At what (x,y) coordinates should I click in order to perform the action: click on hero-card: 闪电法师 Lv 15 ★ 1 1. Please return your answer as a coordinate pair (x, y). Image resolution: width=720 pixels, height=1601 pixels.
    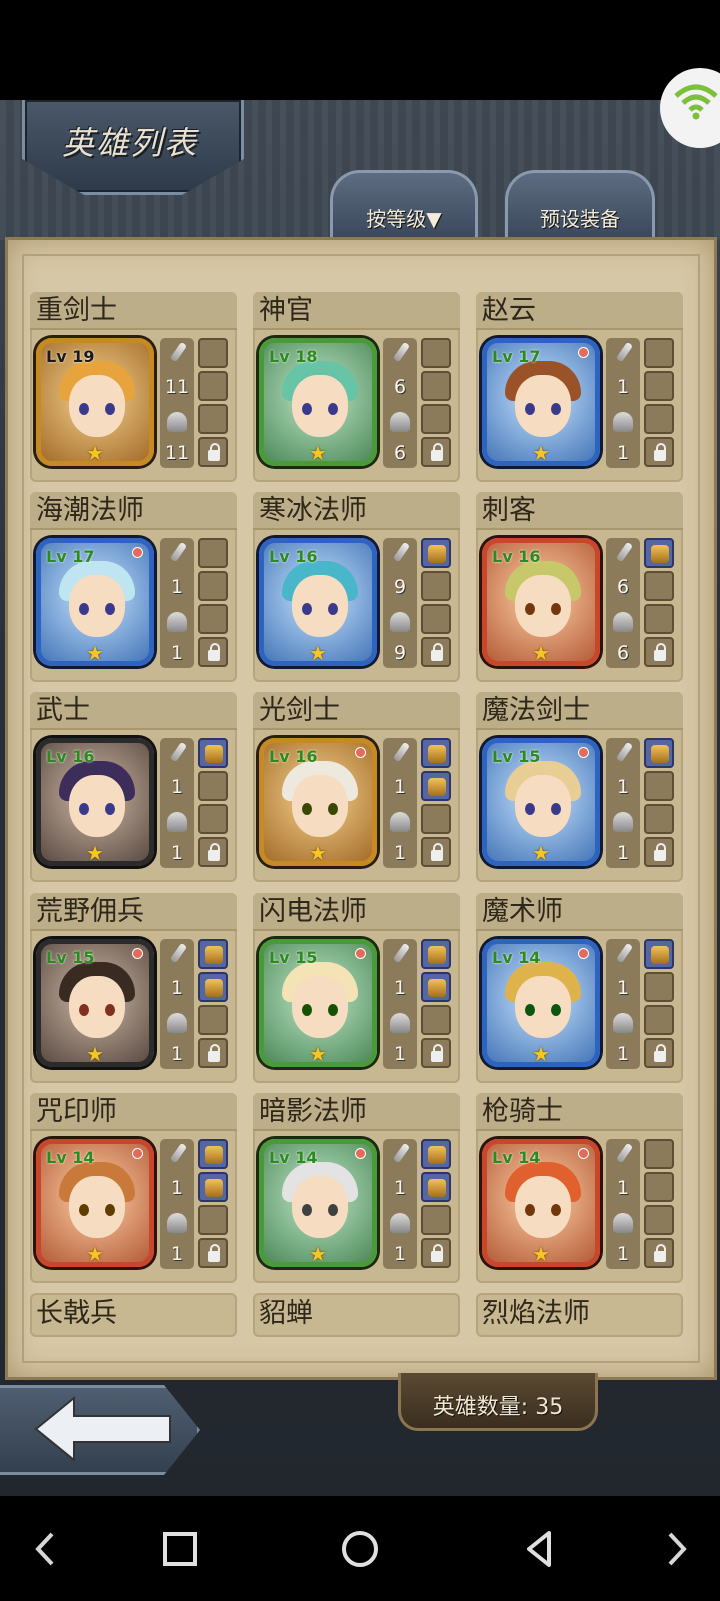
    Looking at the image, I should click on (356, 988).